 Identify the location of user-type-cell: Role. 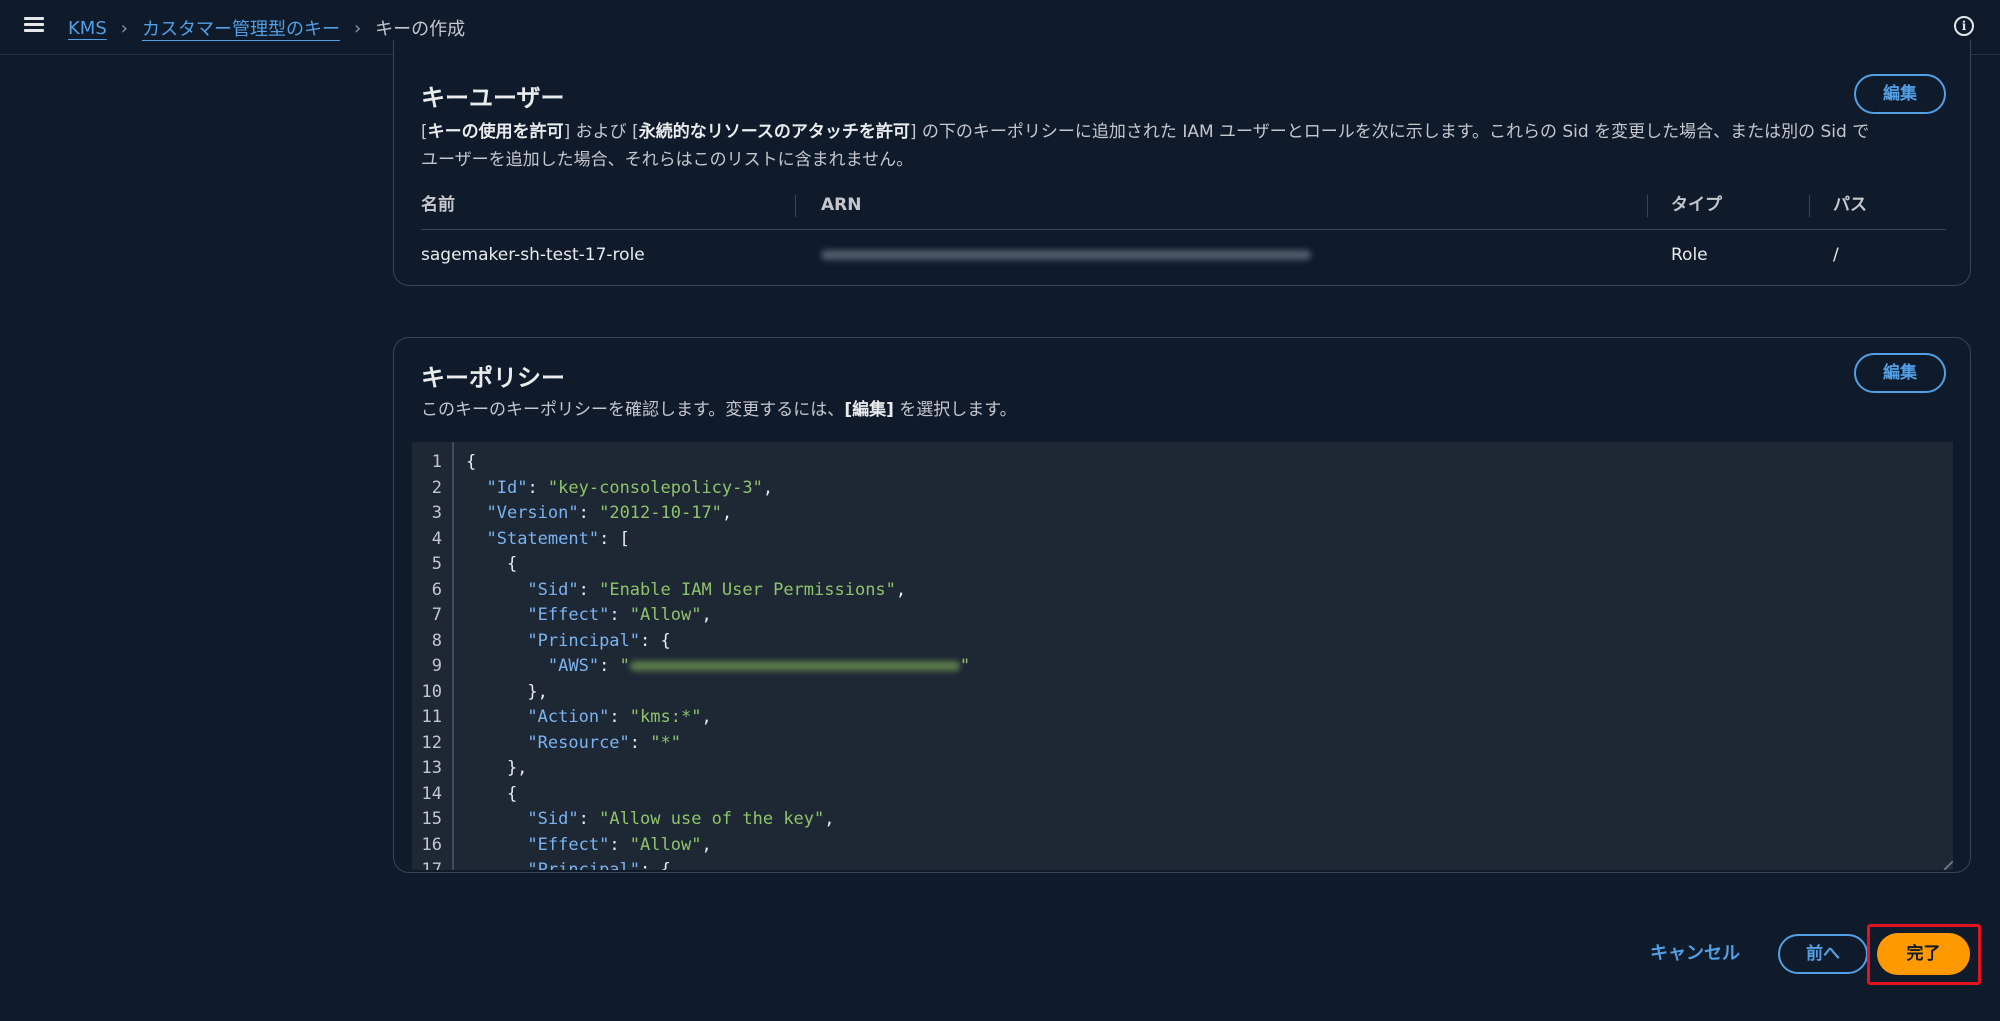
(1689, 255).